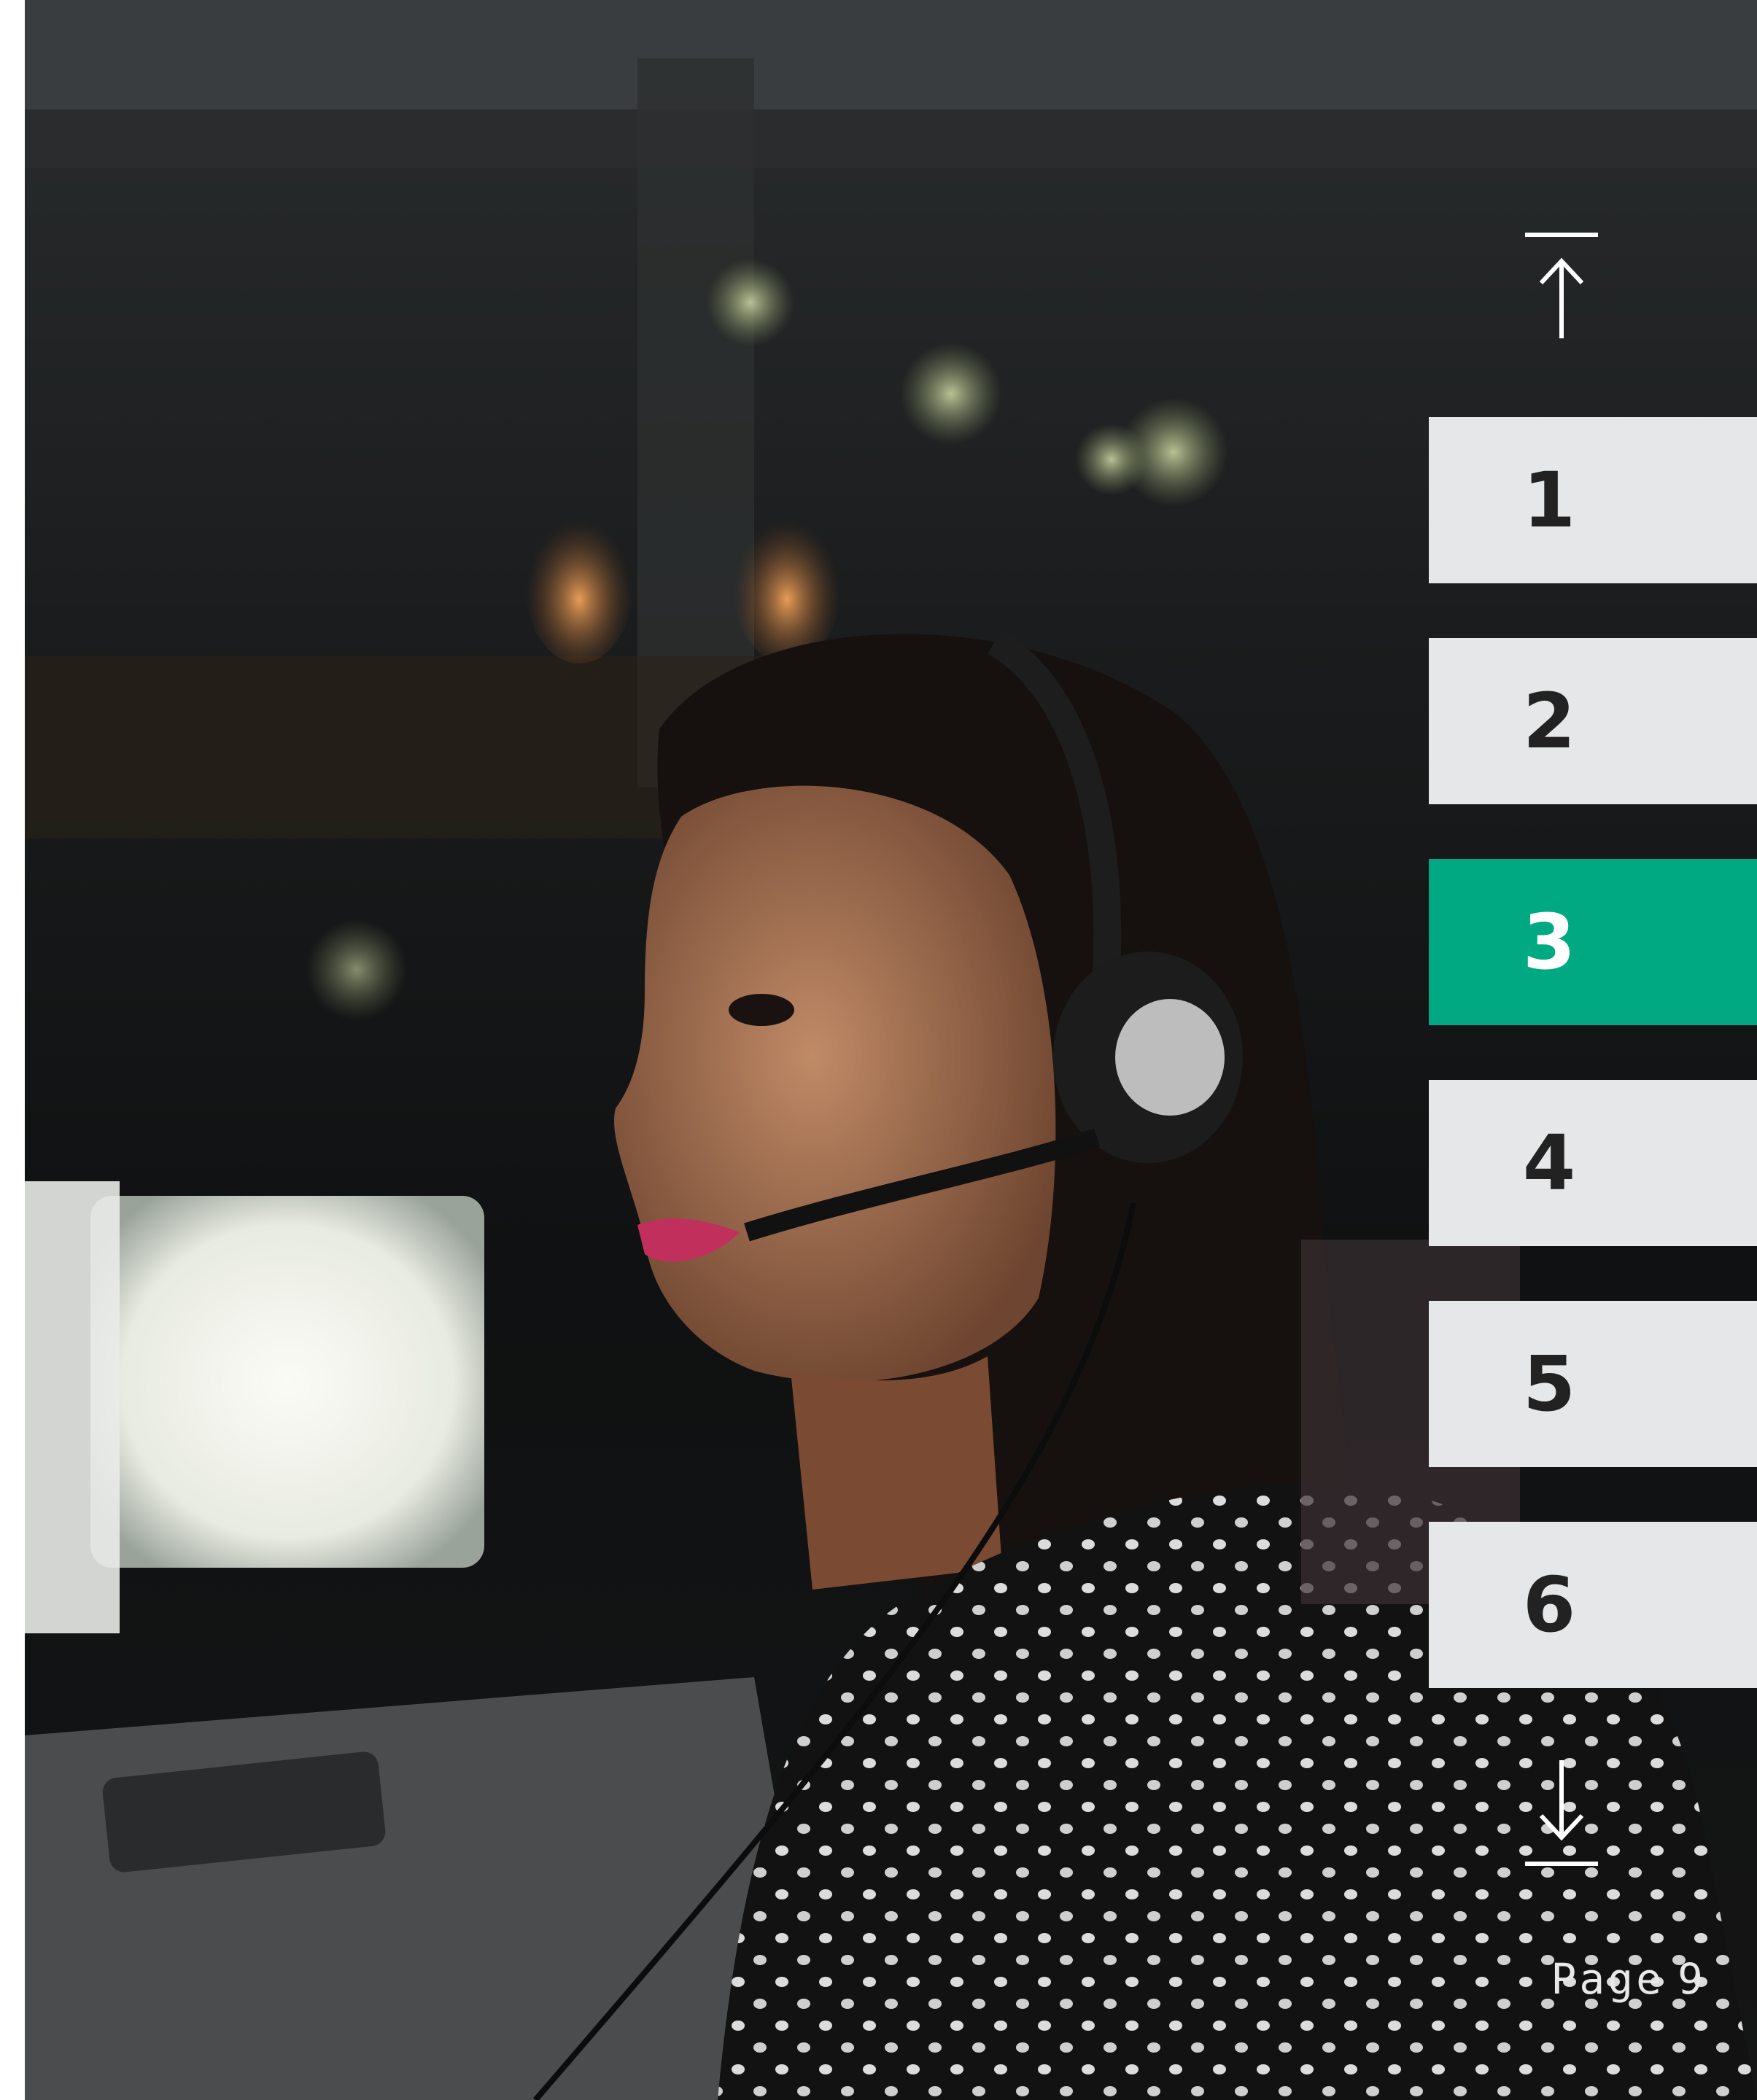 This screenshot has height=2100, width=1757. I want to click on tab-section-2: 2, so click(1593, 721).